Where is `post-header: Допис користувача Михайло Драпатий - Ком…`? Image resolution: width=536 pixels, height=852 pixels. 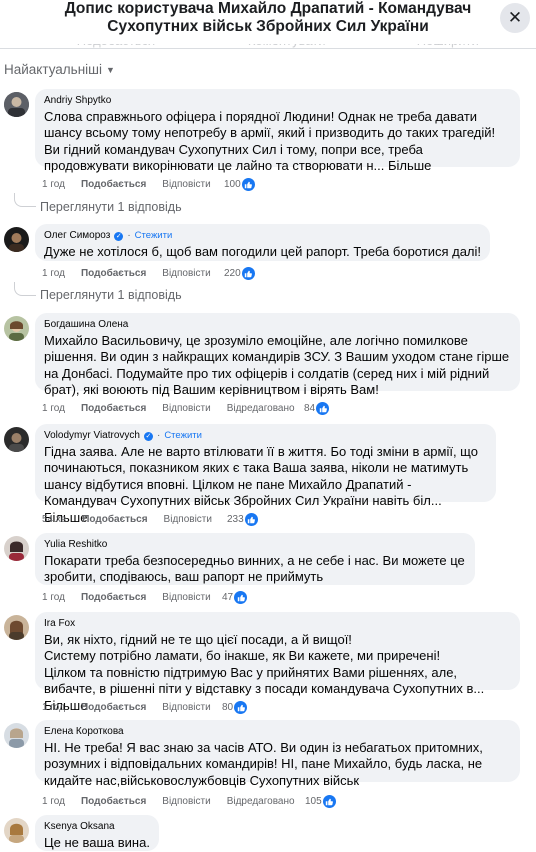 post-header: Допис користувача Михайло Драпатий - Ком… is located at coordinates (268, 22).